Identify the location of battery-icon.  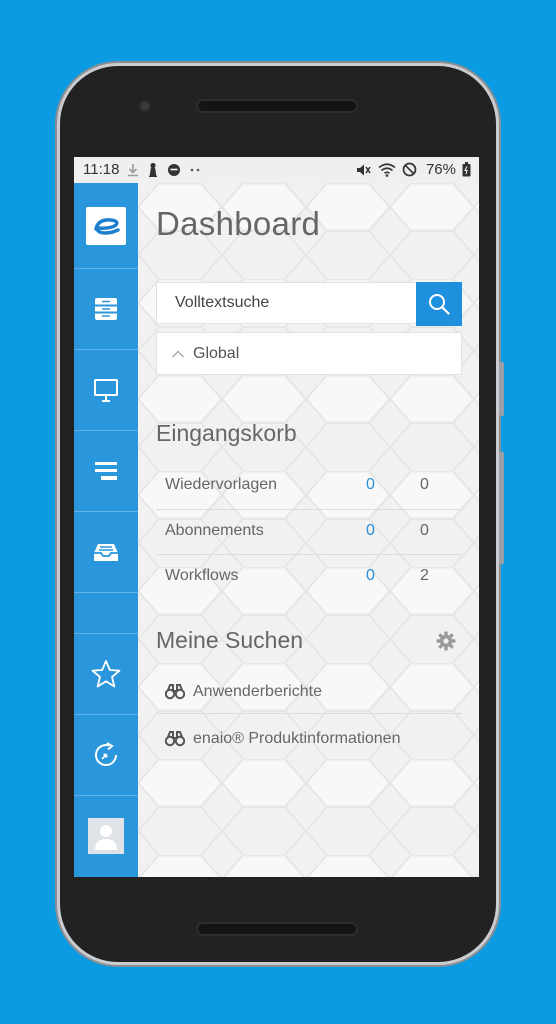
(466, 169).